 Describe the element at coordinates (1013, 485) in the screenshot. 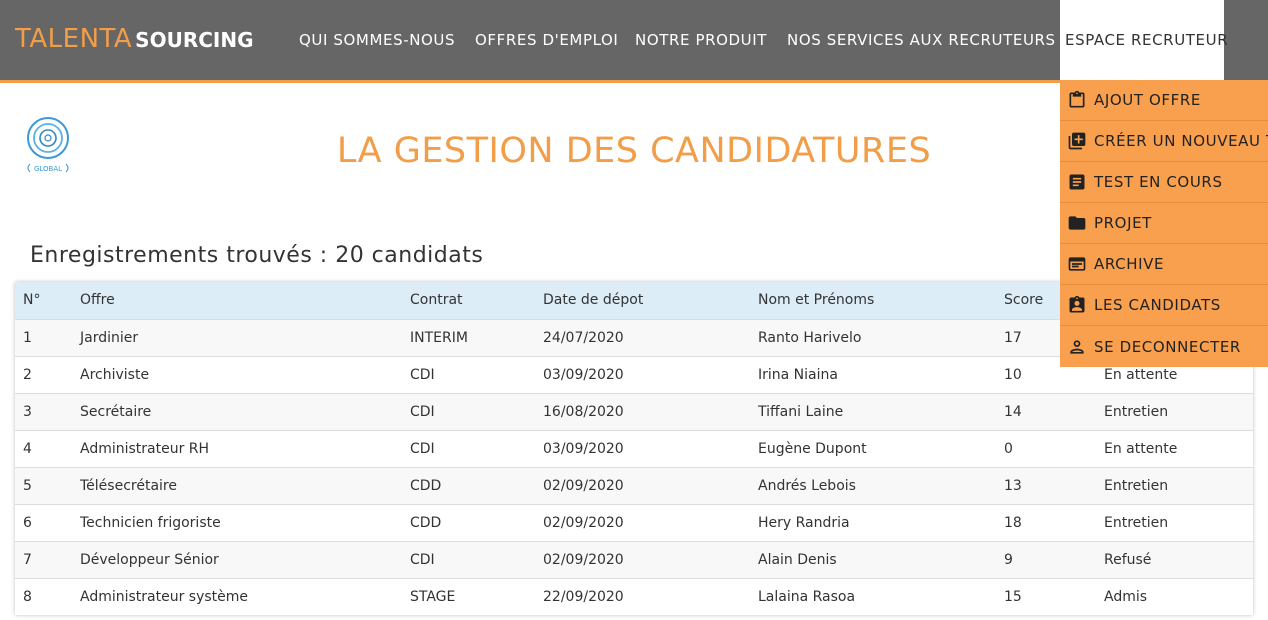

I see `cell-score: 13` at that location.